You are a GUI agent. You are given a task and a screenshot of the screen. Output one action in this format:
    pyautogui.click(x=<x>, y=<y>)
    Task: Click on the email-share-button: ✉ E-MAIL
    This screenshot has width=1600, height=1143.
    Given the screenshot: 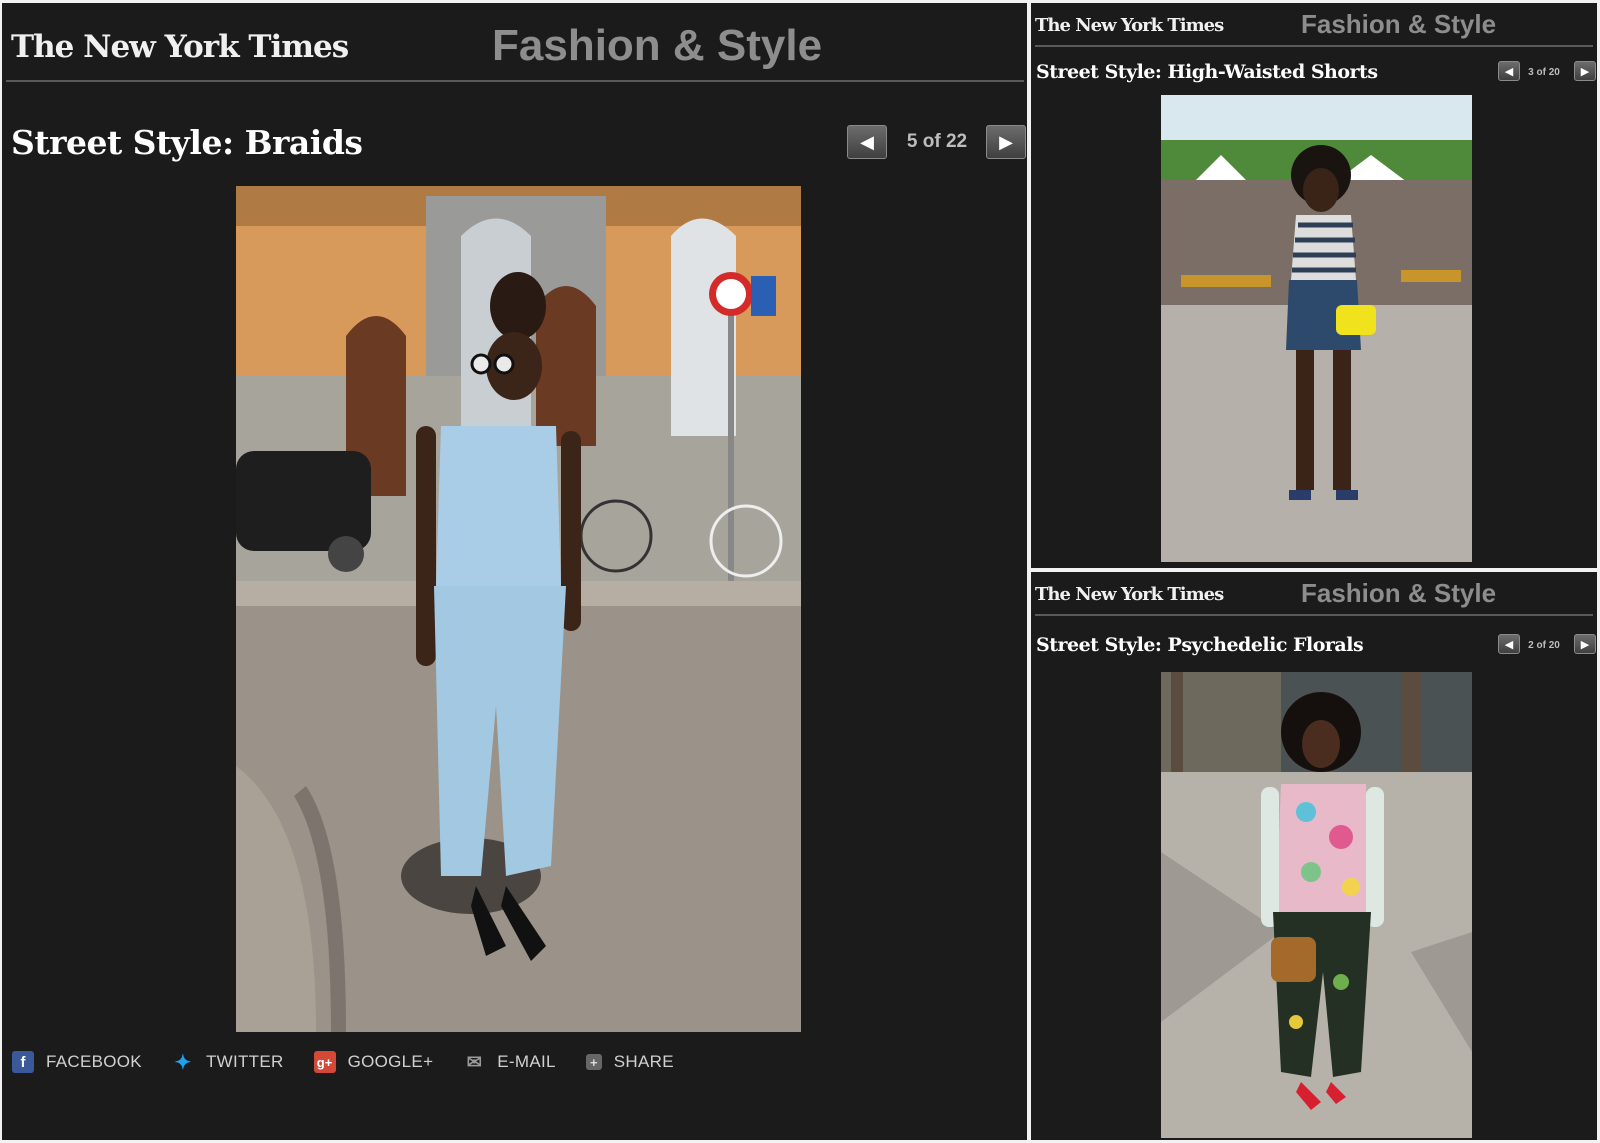 What is the action you would take?
    pyautogui.click(x=509, y=1062)
    